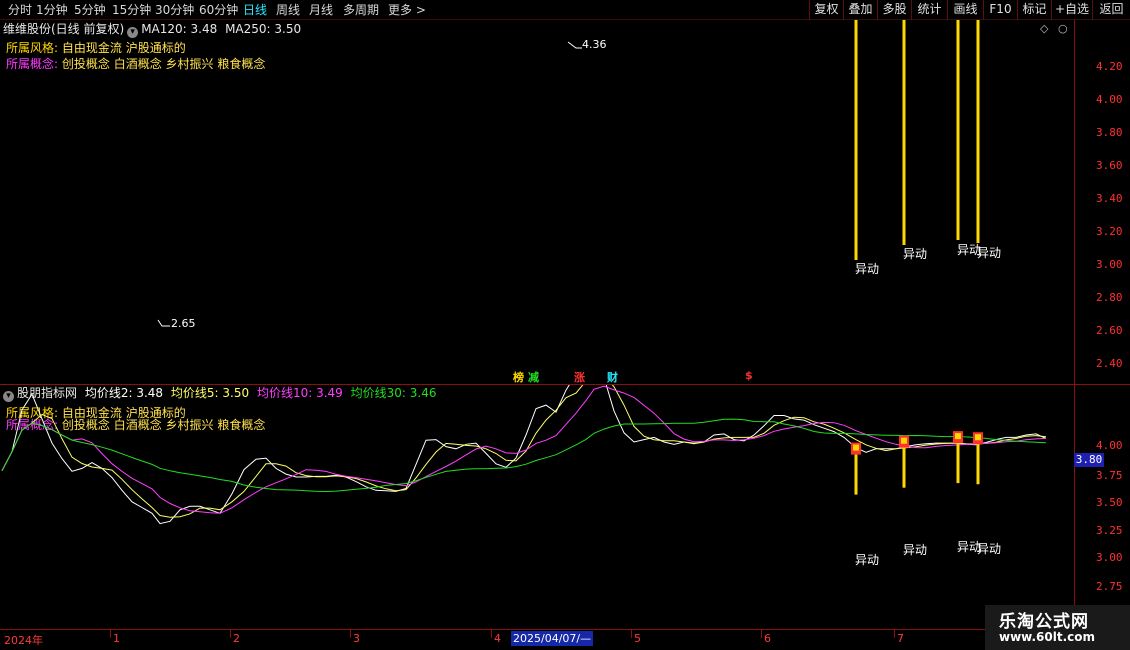  I want to click on low-price-label: 2.65, so click(183, 323).